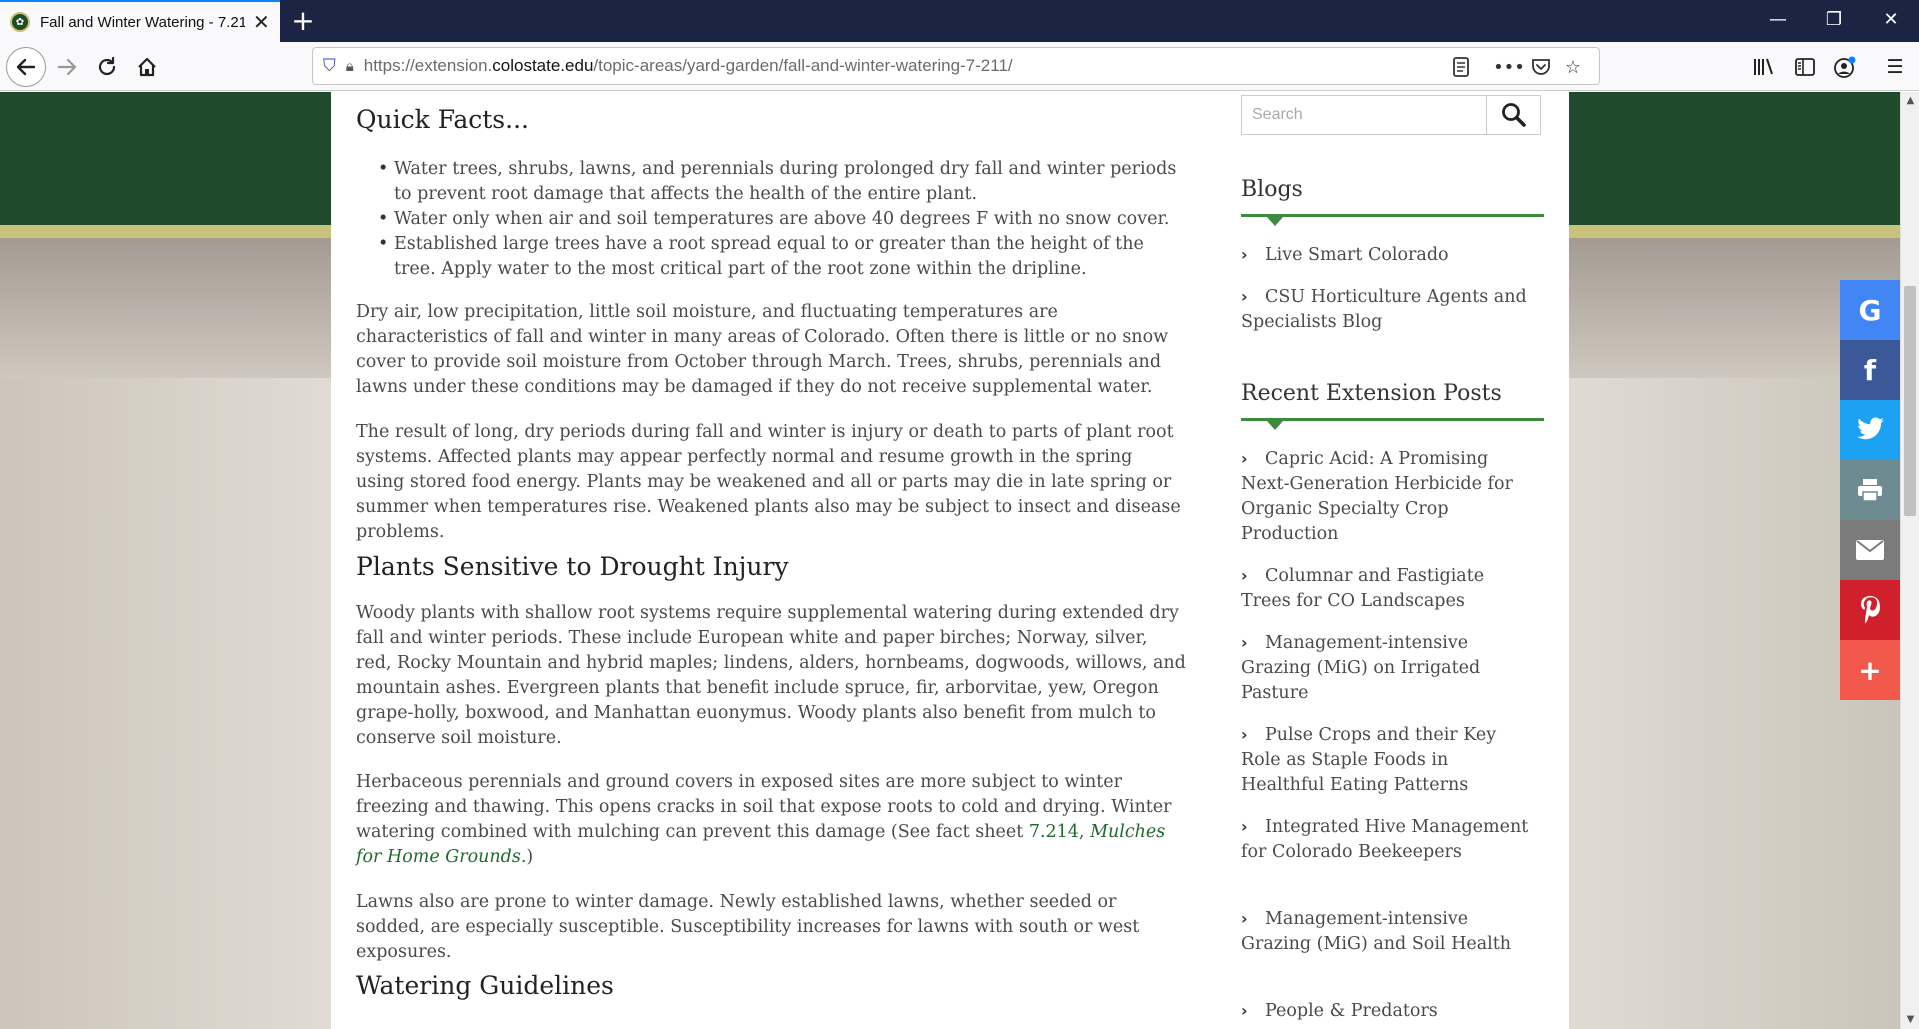  What do you see at coordinates (1805, 67) in the screenshot?
I see `sidebar-toggle-icon` at bounding box center [1805, 67].